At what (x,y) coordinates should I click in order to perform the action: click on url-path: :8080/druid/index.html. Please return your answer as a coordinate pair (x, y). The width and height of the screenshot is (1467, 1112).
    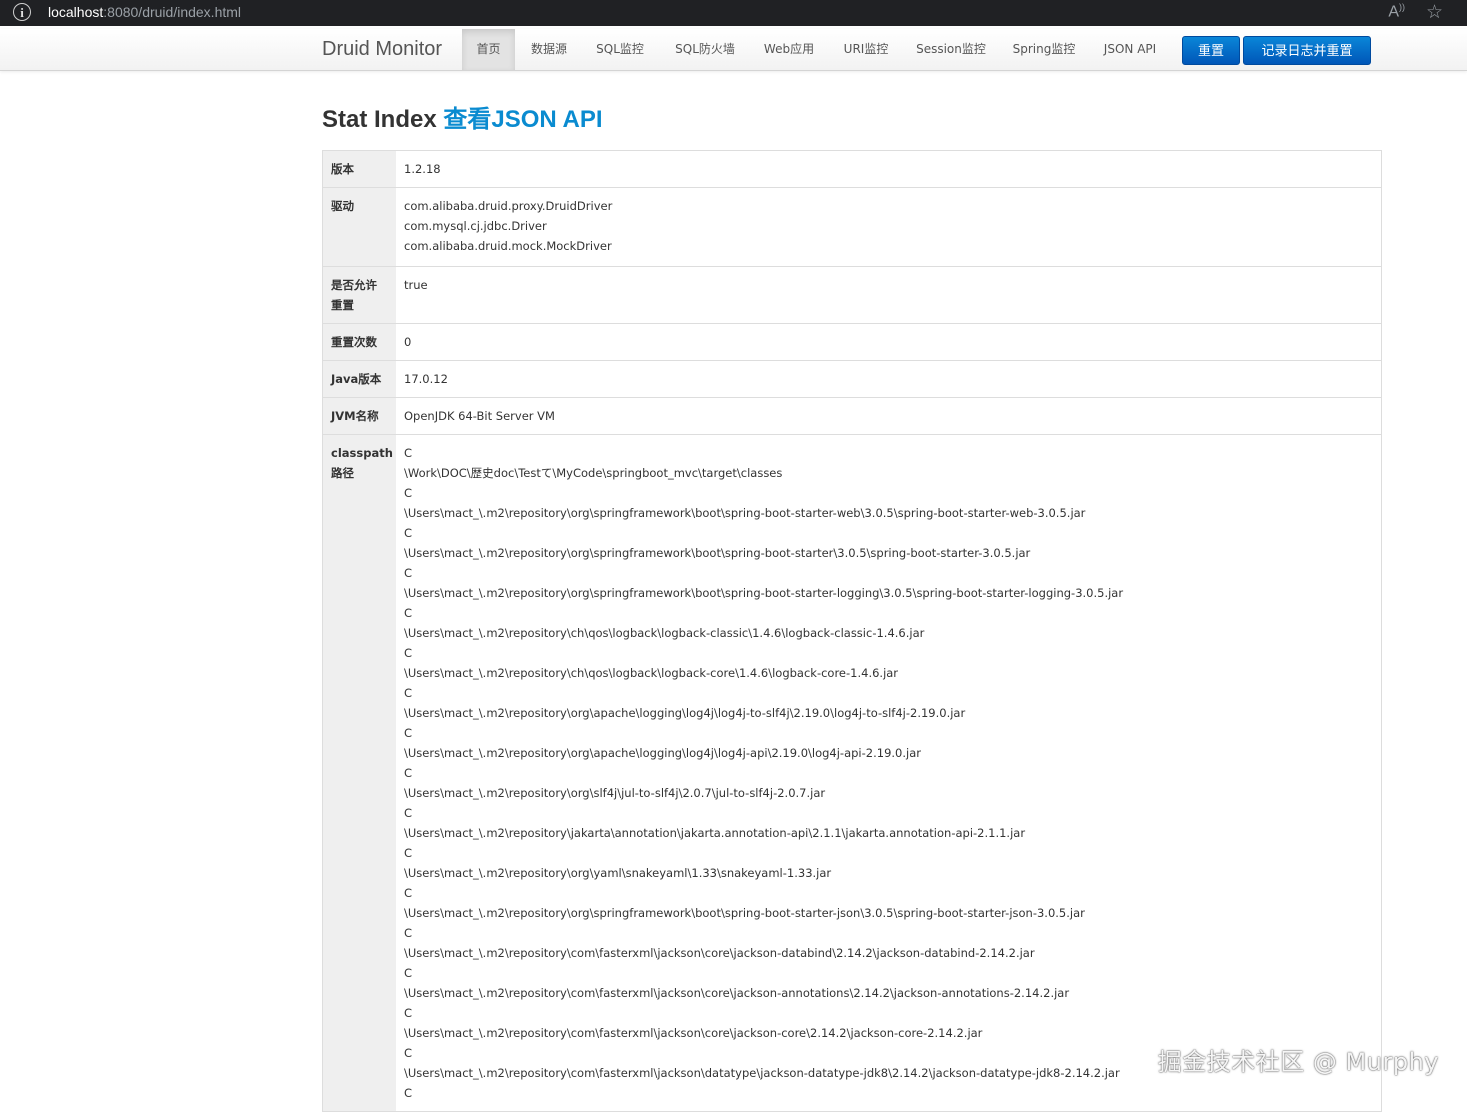
    Looking at the image, I should click on (172, 12).